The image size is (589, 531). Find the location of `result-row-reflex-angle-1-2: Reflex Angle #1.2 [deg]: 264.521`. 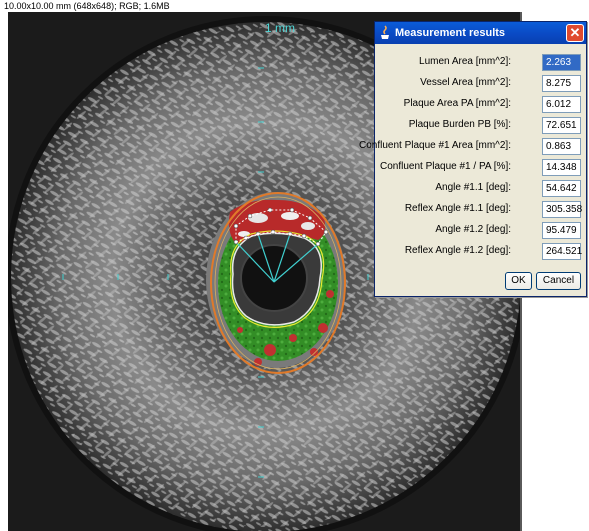

result-row-reflex-angle-1-2: Reflex Angle #1.2 [deg]: 264.521 is located at coordinates (480, 252).